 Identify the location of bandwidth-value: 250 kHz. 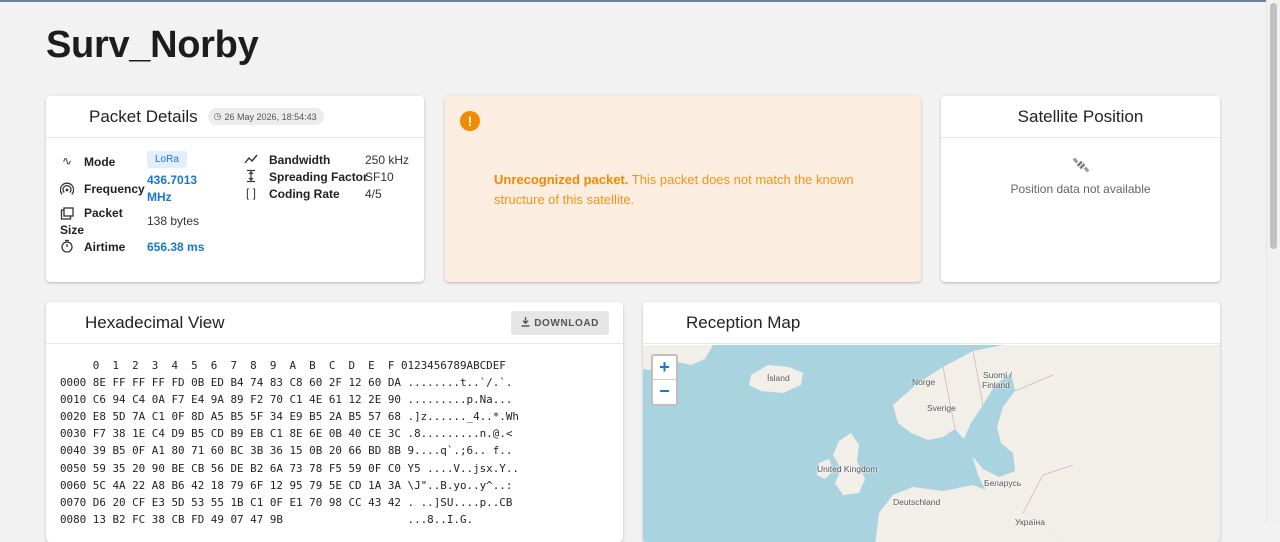
(387, 160).